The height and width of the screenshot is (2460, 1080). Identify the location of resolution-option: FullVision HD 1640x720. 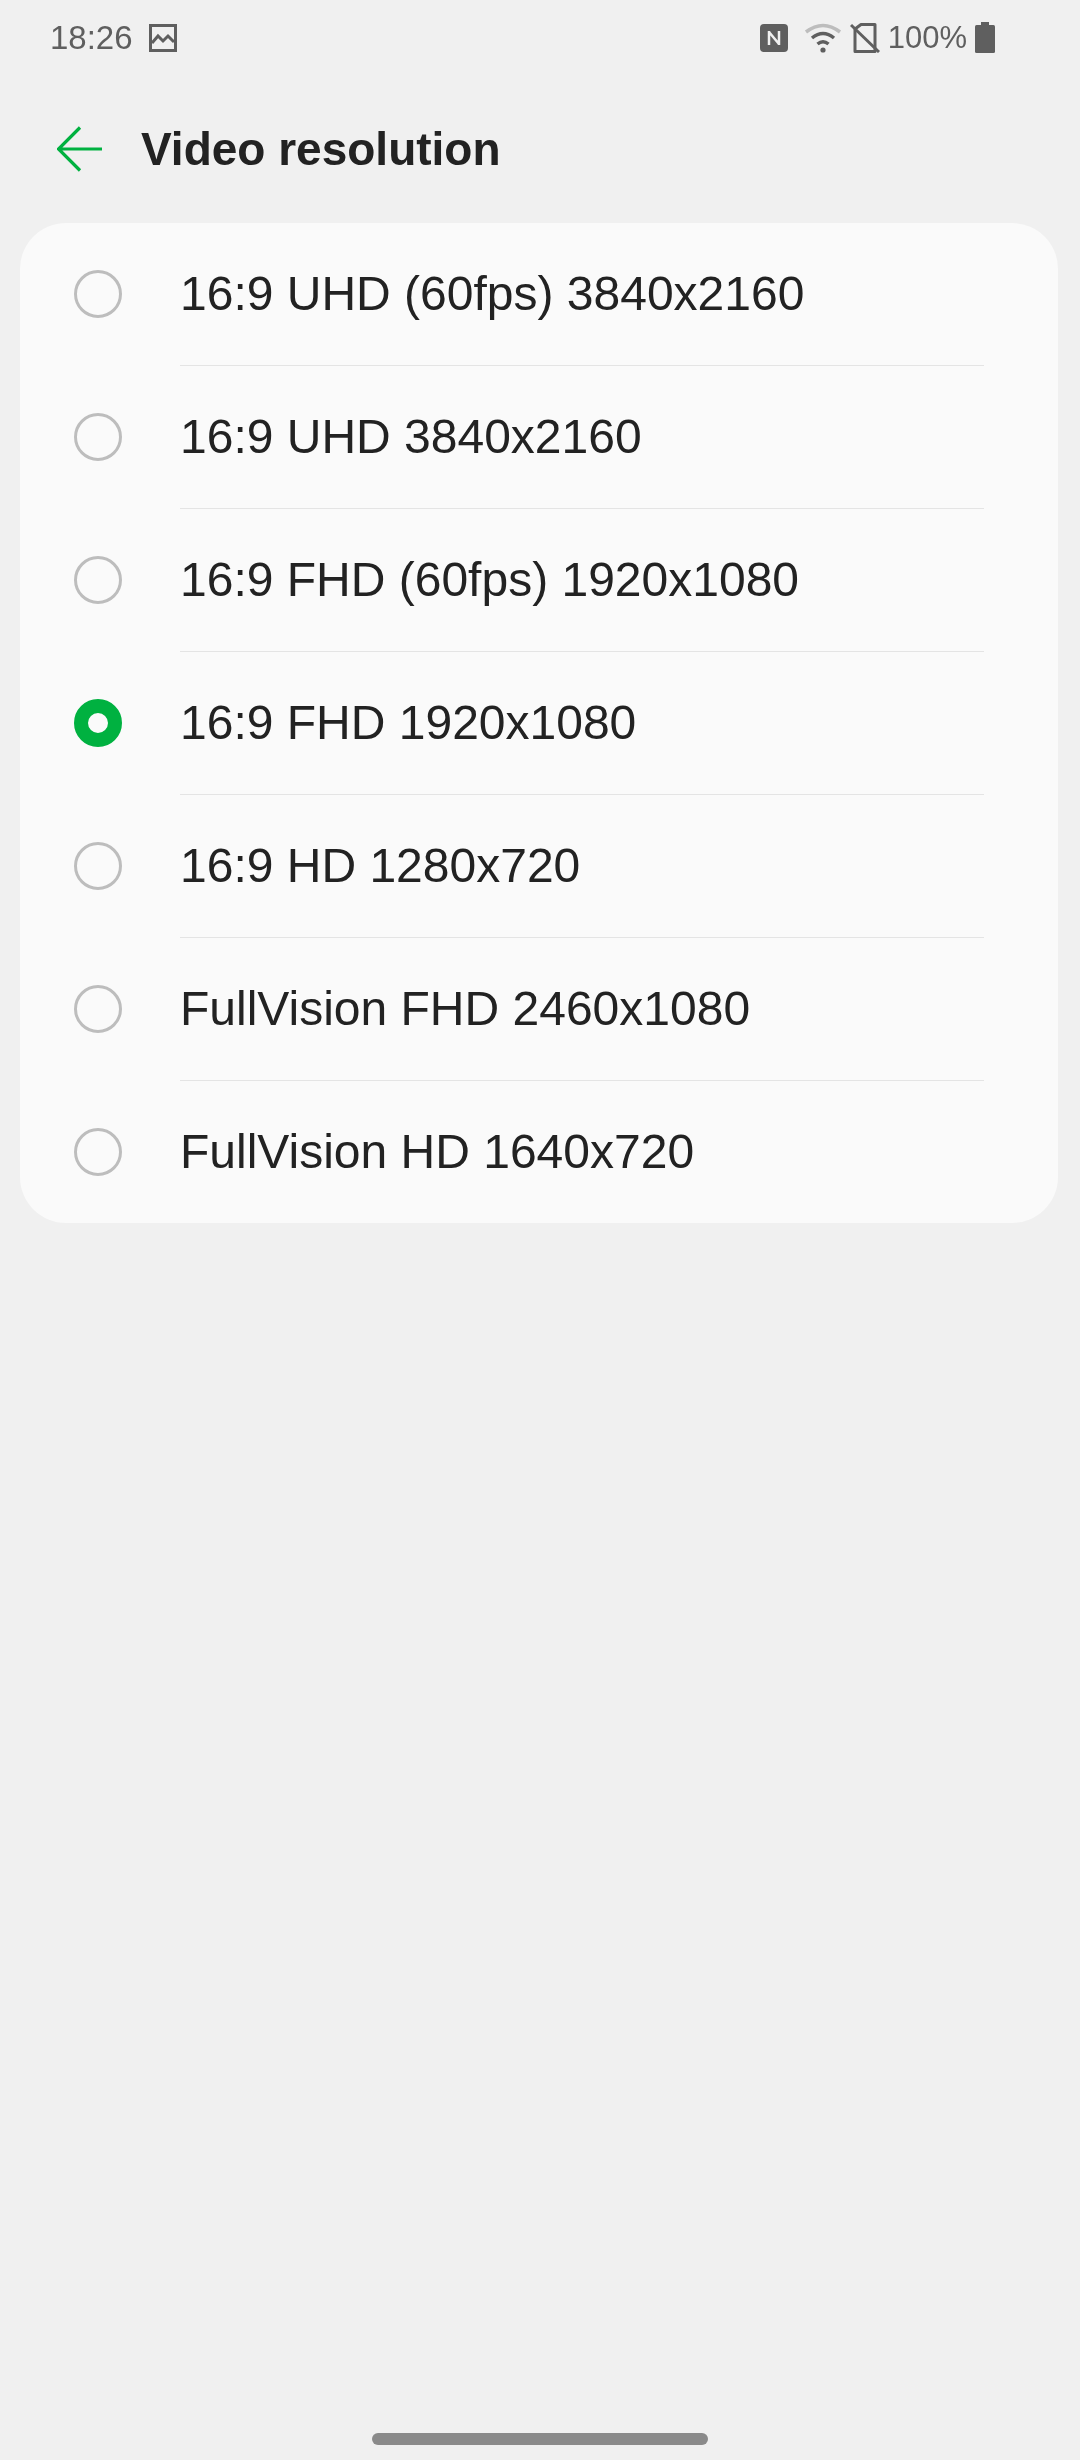
(539, 1152).